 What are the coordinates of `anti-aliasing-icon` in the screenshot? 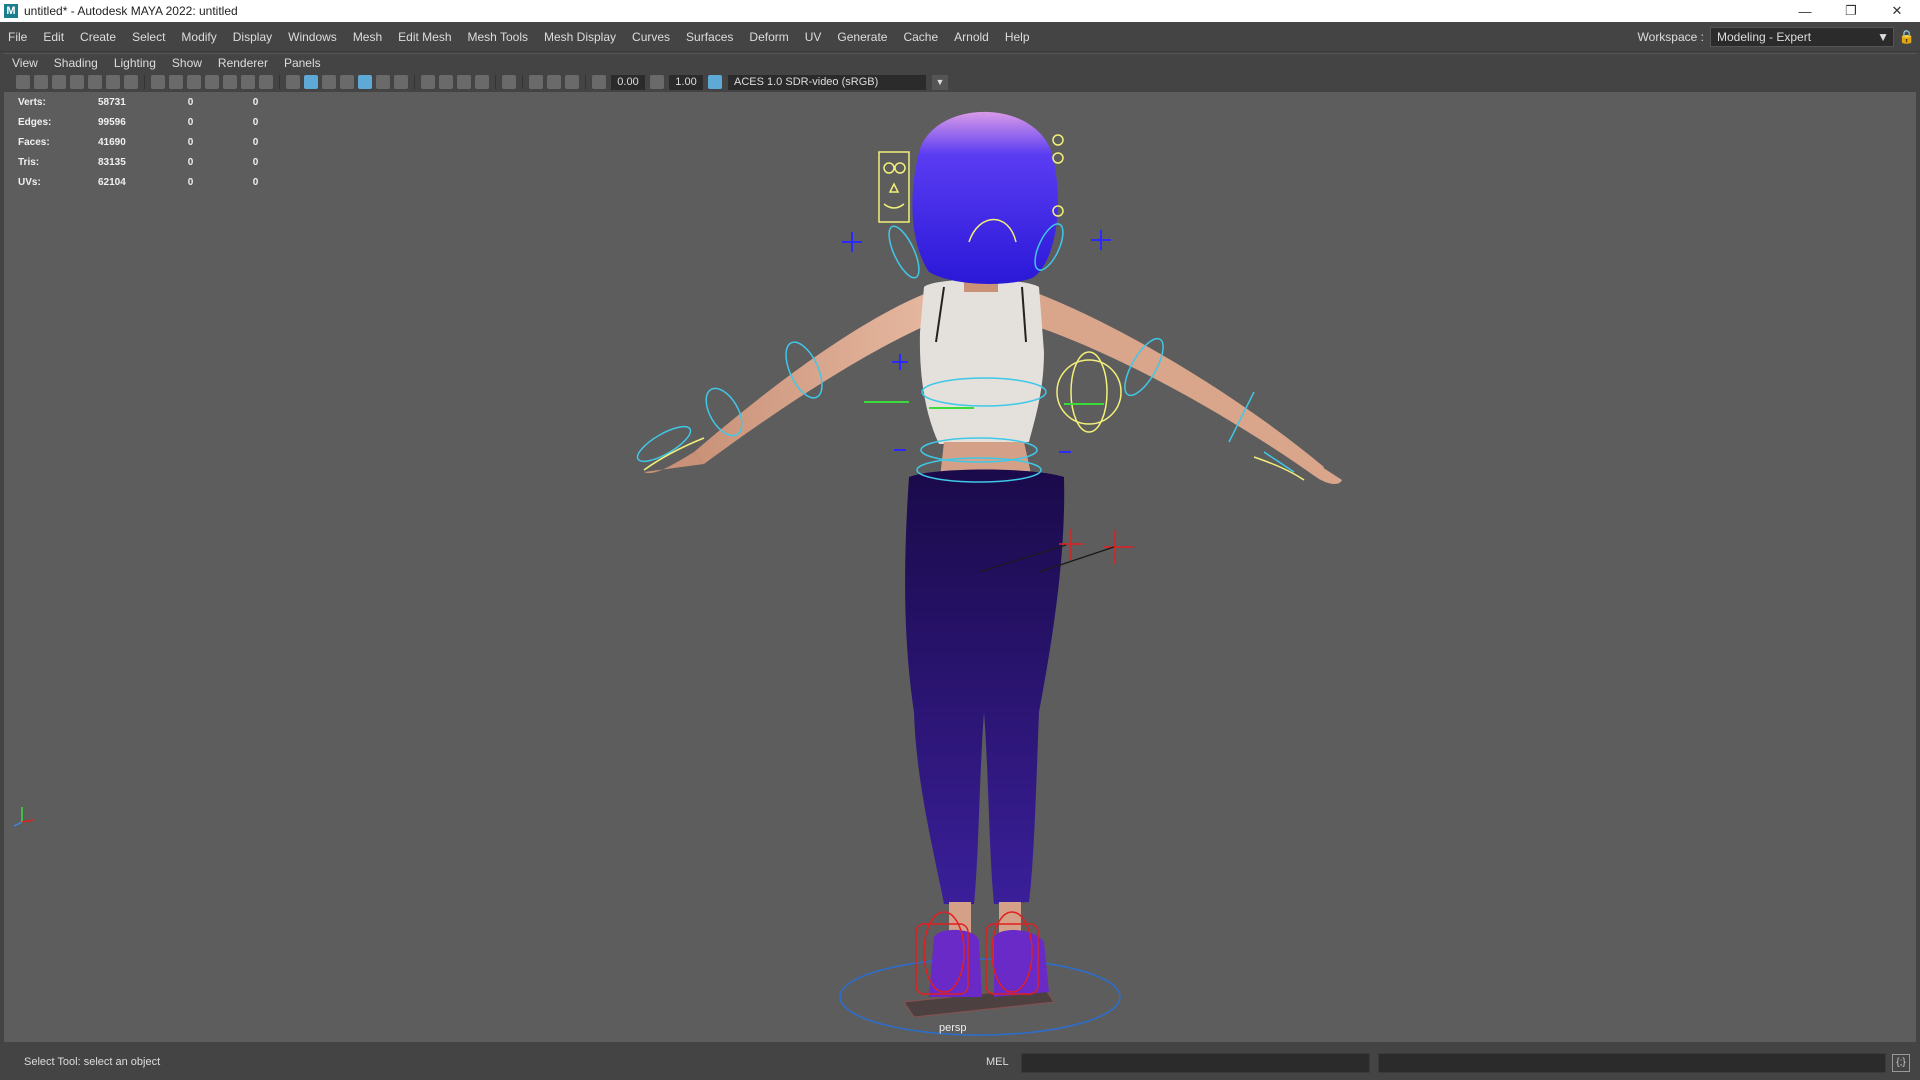 It's located at (464, 82).